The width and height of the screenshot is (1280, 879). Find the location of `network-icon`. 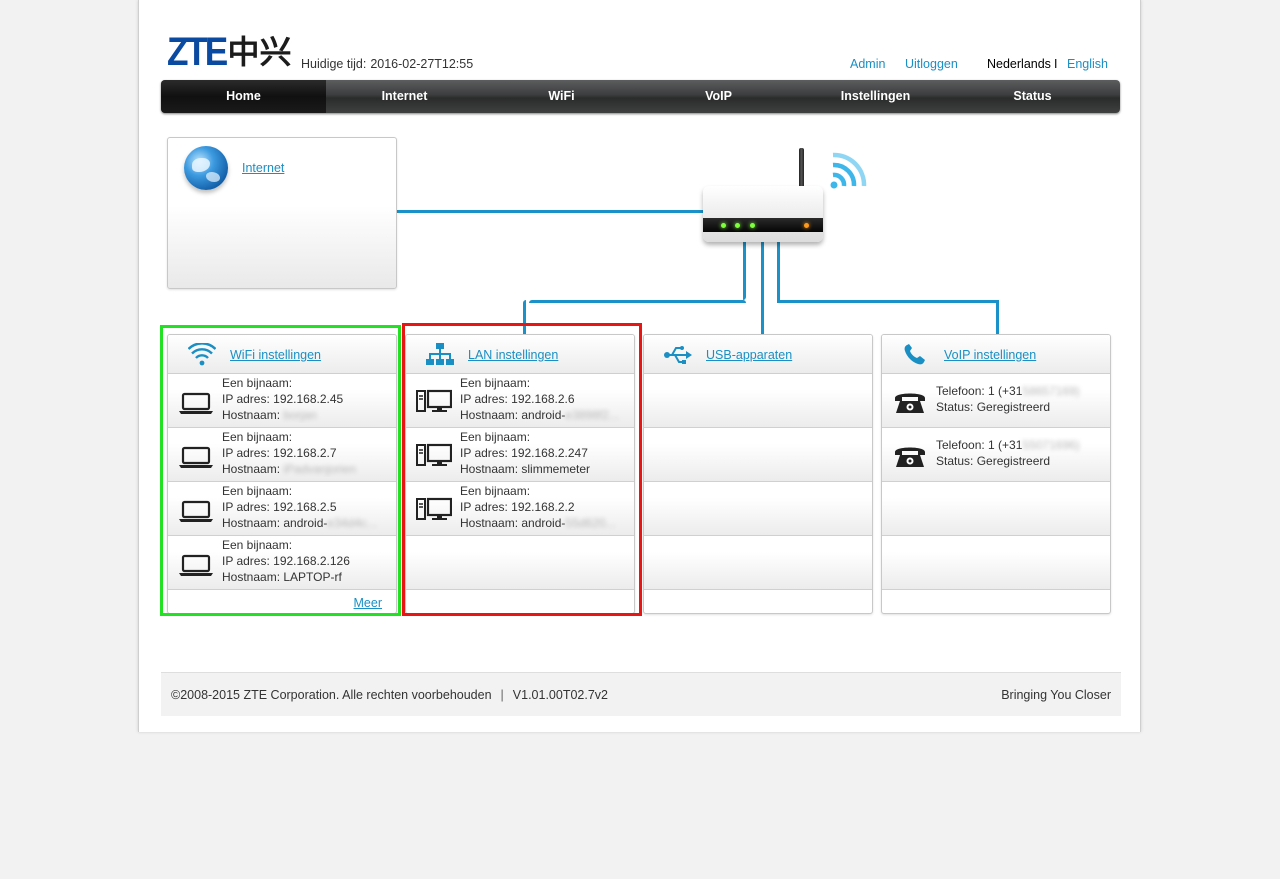

network-icon is located at coordinates (440, 354).